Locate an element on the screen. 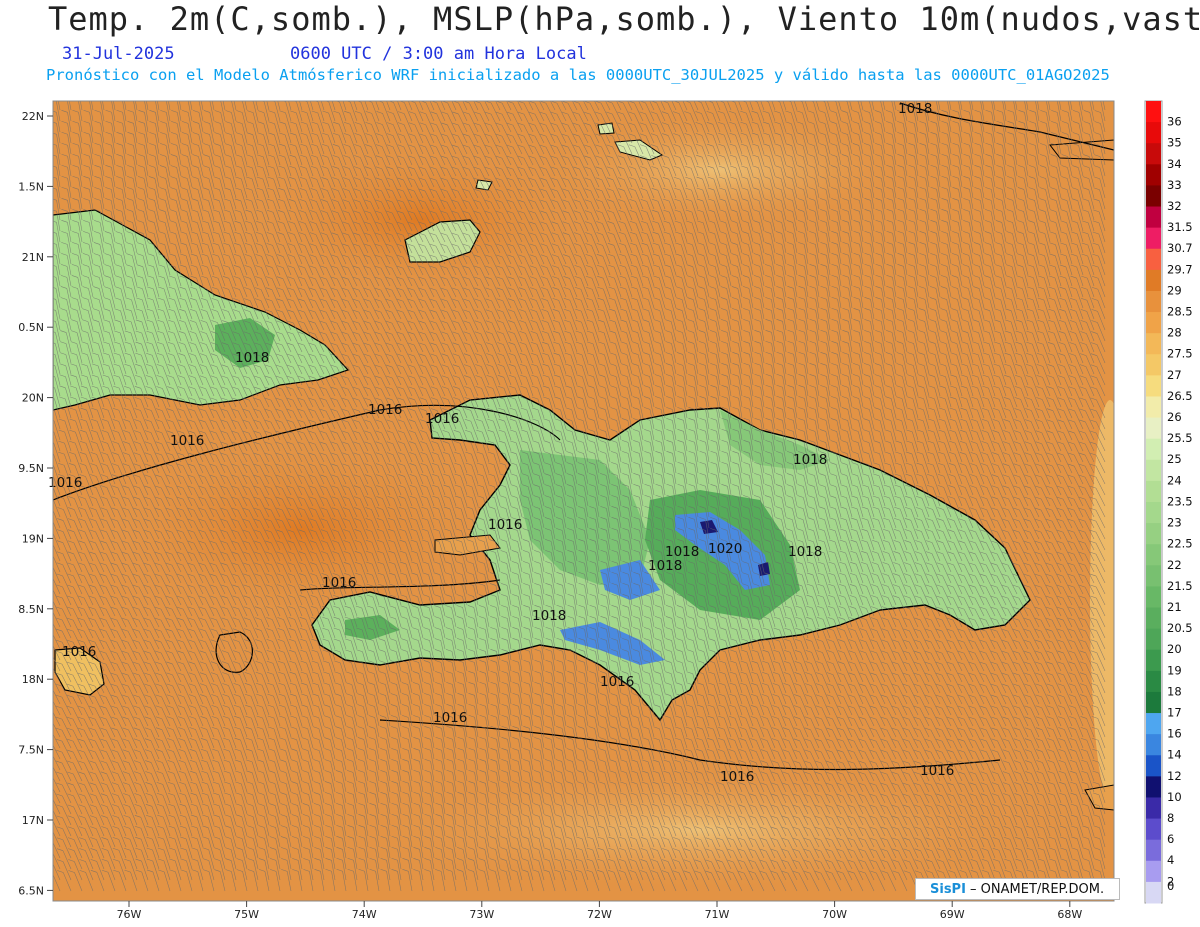  cool-water-edge is located at coordinates (1102, 600).